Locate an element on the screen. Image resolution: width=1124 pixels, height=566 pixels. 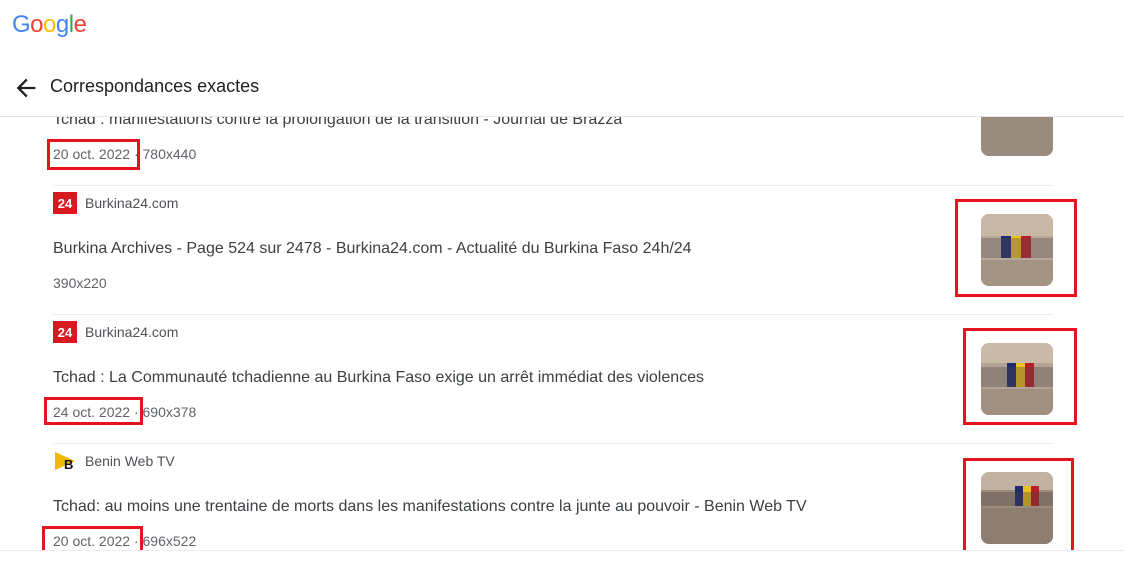
result-meta: 390x220 is located at coordinates (80, 283).